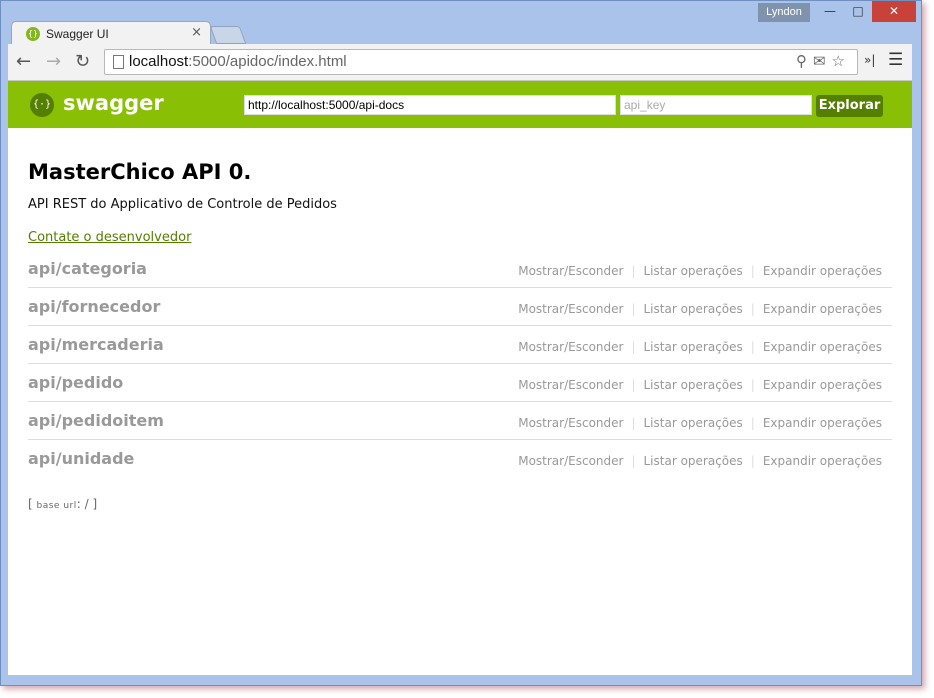  I want to click on omnibox-icons: ⚲✉☆, so click(823, 61).